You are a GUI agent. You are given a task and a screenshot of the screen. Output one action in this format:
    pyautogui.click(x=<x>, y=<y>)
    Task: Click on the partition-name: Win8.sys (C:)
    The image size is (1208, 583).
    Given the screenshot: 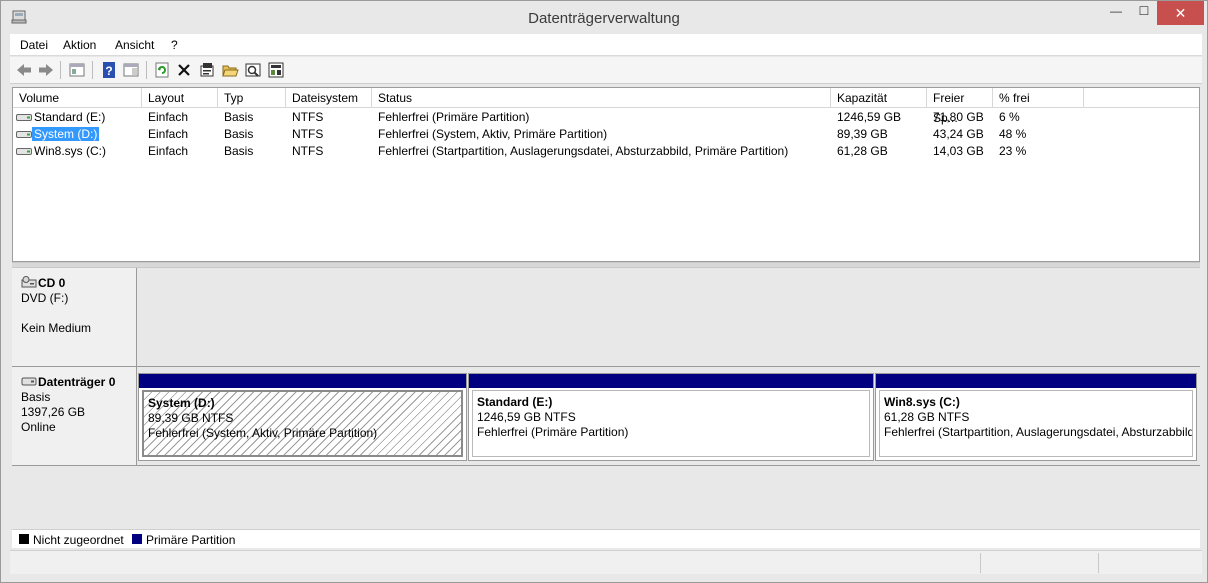 What is the action you would take?
    pyautogui.click(x=922, y=402)
    